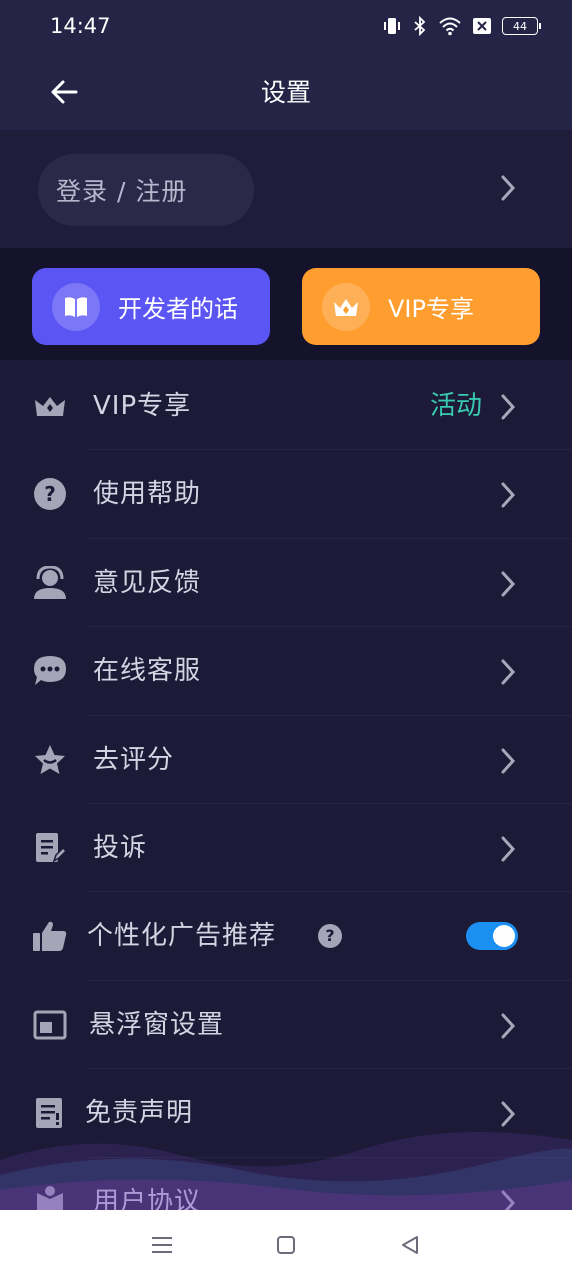 The height and width of the screenshot is (1280, 572). What do you see at coordinates (286, 760) in the screenshot?
I see `menu-item-rate: 去评分` at bounding box center [286, 760].